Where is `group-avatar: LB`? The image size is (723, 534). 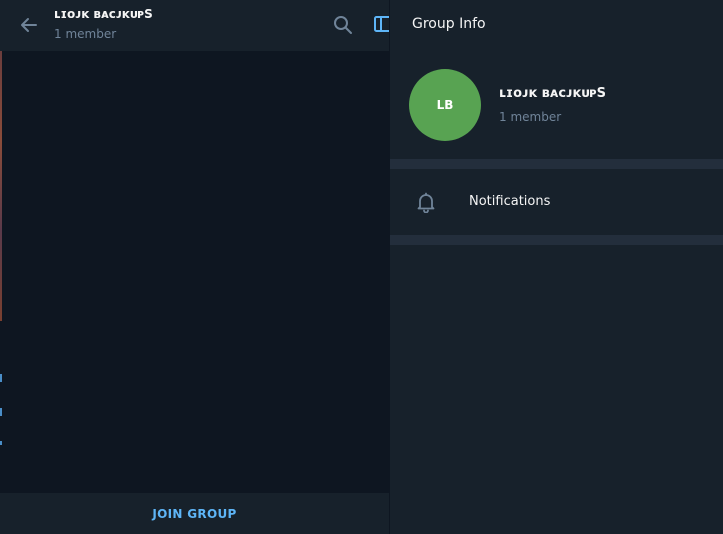
group-avatar: LB is located at coordinates (445, 105).